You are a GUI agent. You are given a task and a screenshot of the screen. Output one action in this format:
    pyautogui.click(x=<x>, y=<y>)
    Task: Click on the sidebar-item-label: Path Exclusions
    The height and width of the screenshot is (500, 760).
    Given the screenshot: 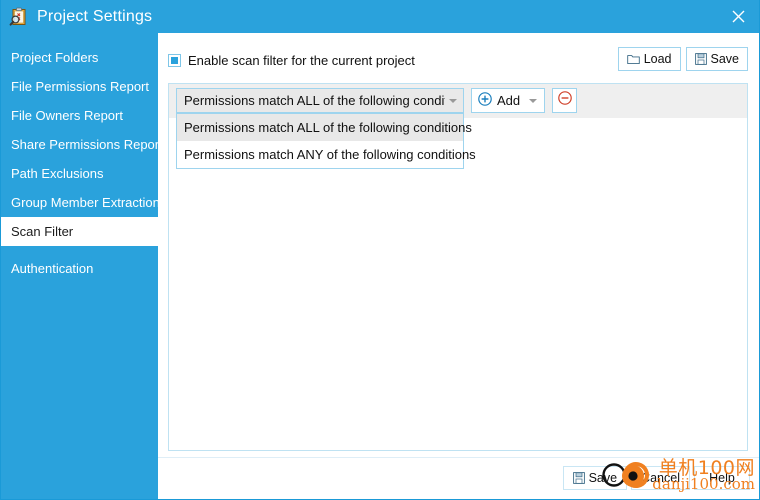 What is the action you would take?
    pyautogui.click(x=57, y=173)
    